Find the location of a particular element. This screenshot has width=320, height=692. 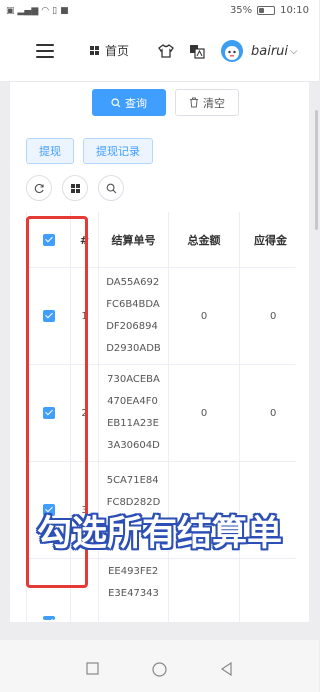

home-label: 首页 is located at coordinates (117, 51).